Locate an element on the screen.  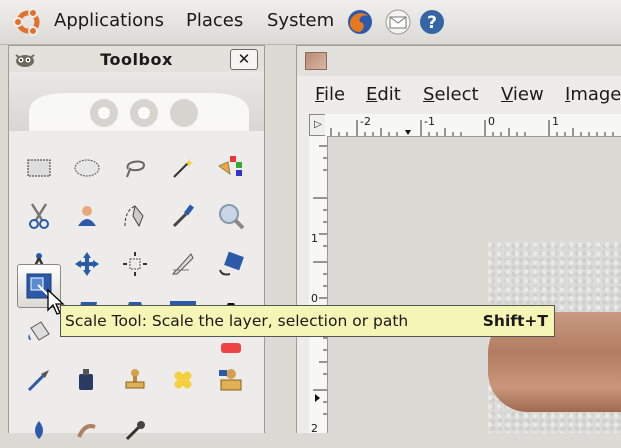
image-menubar: File Edit Select View Image is located at coordinates (459, 93).